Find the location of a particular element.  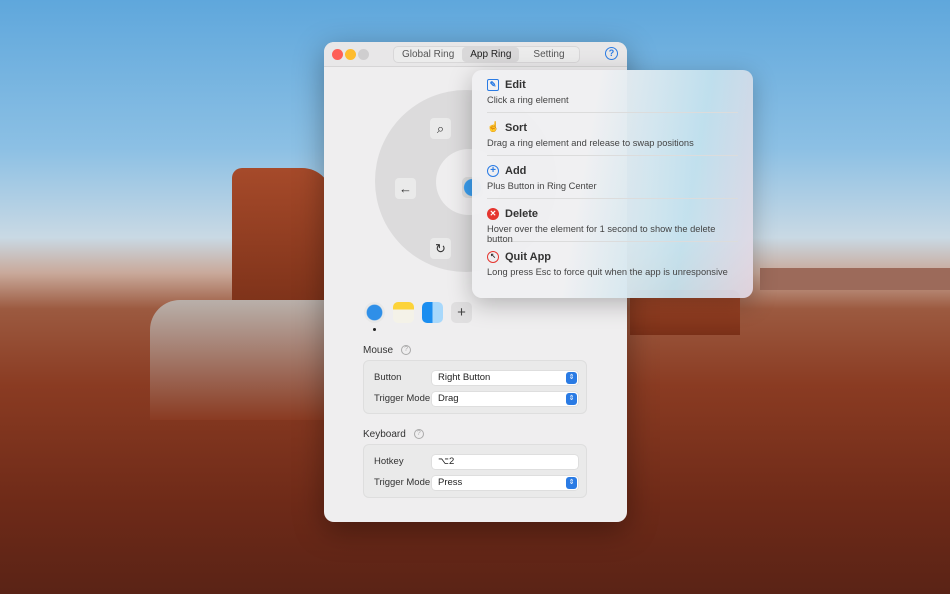

edit-icon: ✎ is located at coordinates (493, 85).